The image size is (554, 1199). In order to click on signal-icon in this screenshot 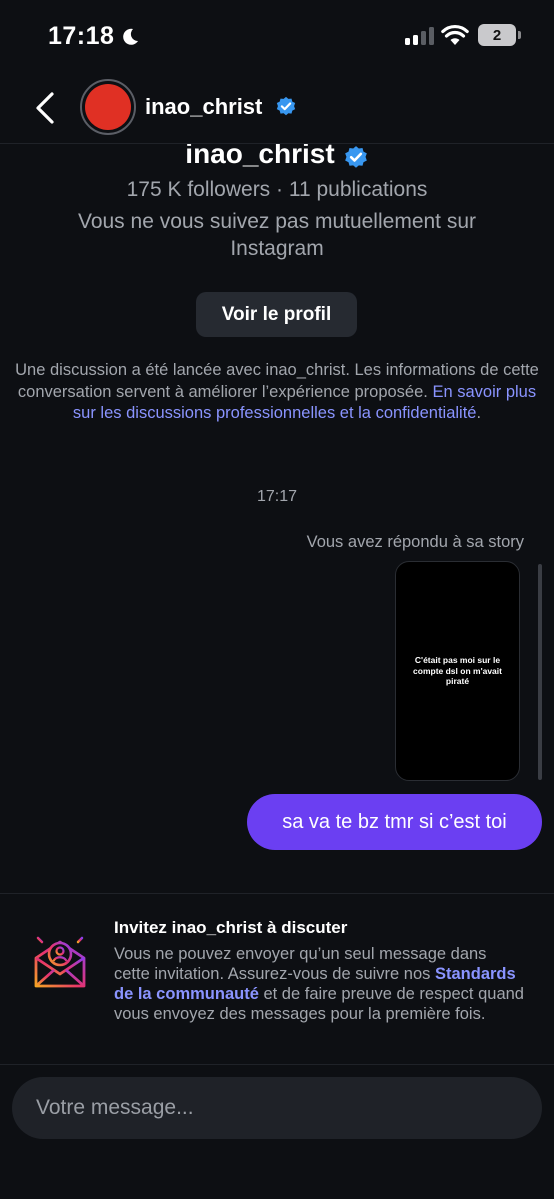, I will do `click(419, 36)`.